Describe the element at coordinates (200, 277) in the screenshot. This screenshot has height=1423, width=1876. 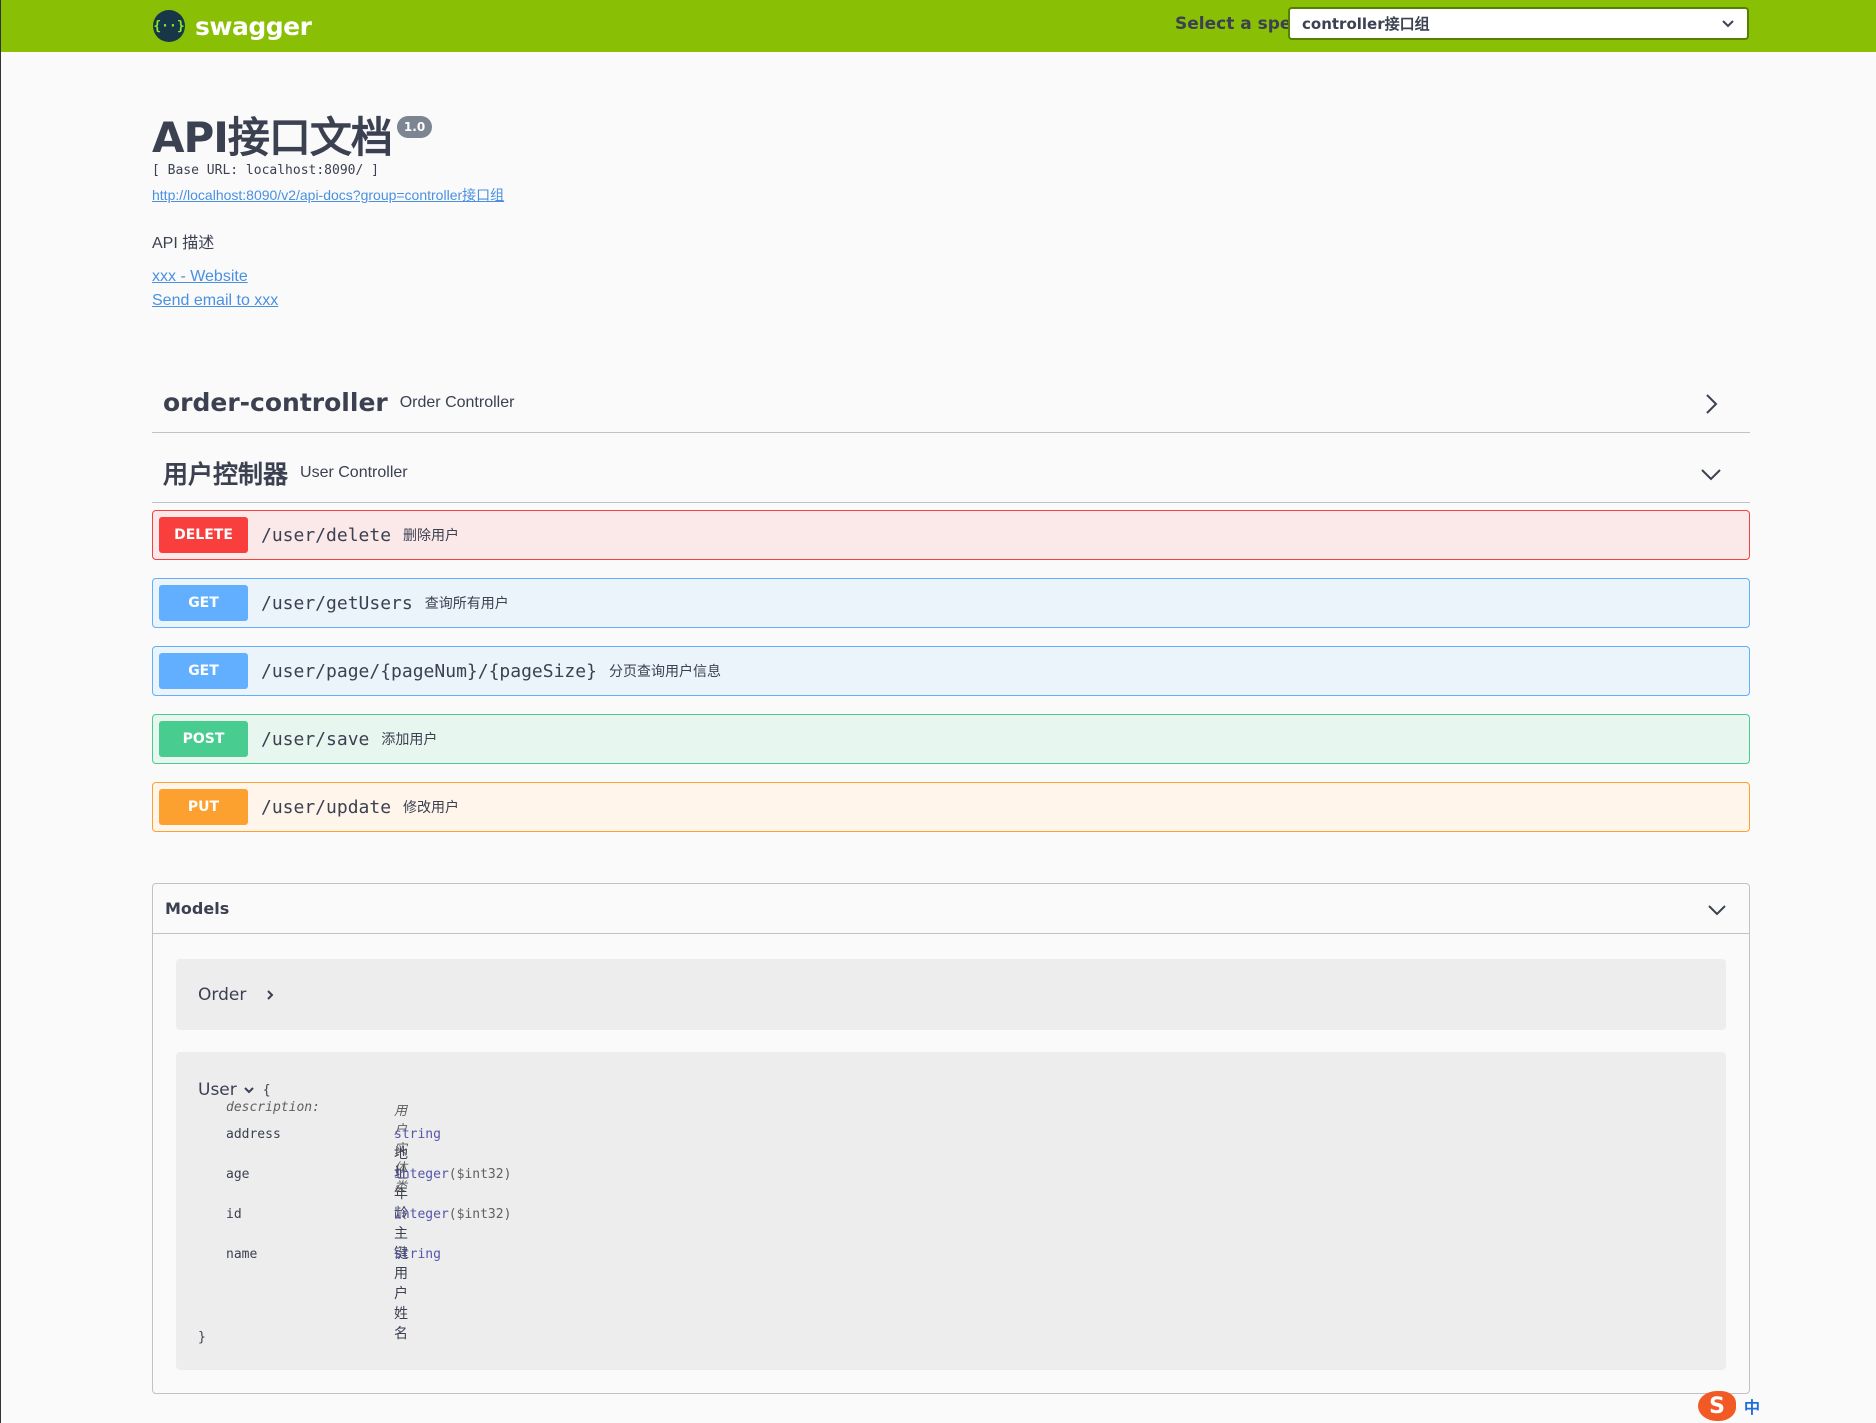
I see `website-link: xxx - Website` at that location.